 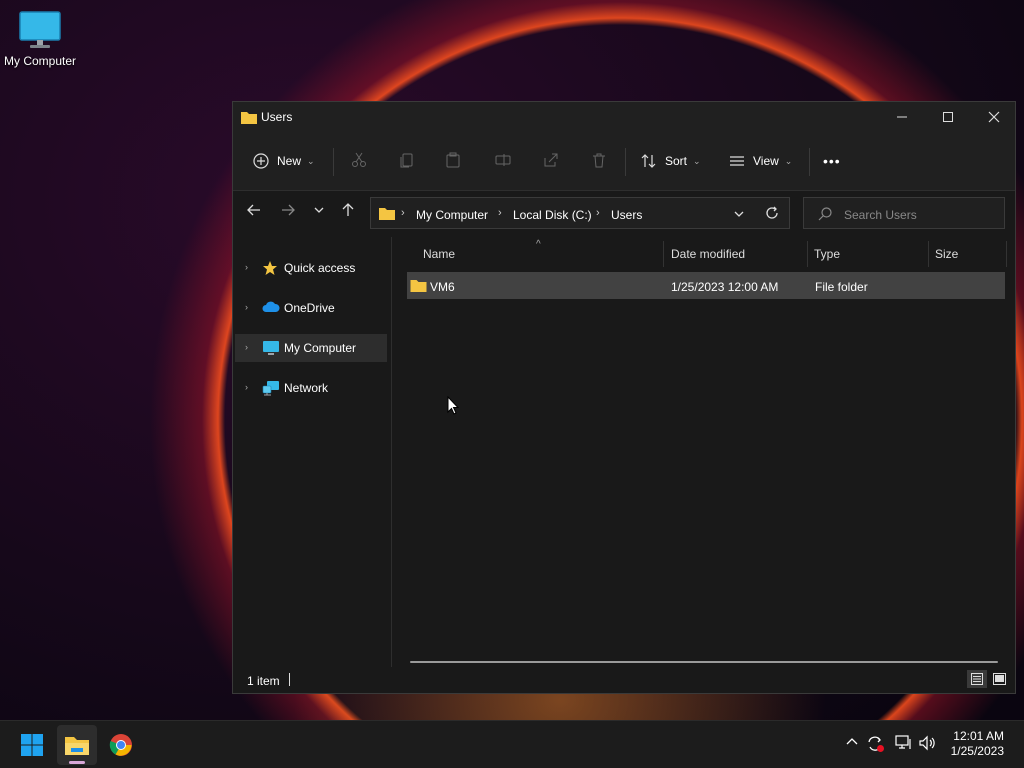 I want to click on refresh-icon, so click(x=772, y=215).